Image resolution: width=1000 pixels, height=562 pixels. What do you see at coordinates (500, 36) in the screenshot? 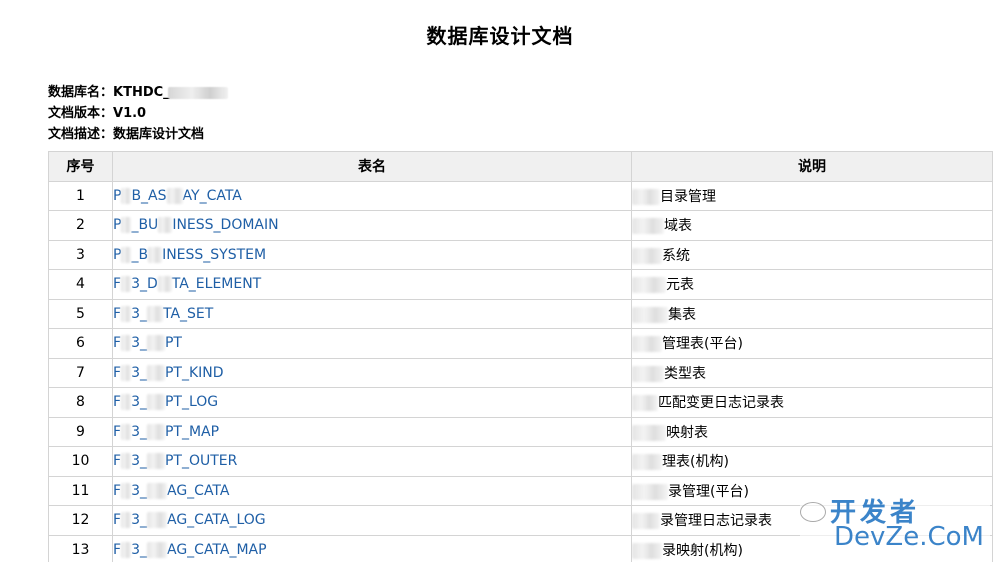
I see `page-title: 数据库设计文档` at bounding box center [500, 36].